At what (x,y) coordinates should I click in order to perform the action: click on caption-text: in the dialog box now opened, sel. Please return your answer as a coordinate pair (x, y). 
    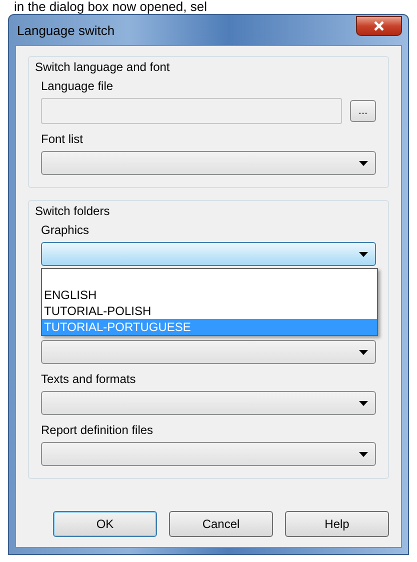
    Looking at the image, I should click on (110, 7).